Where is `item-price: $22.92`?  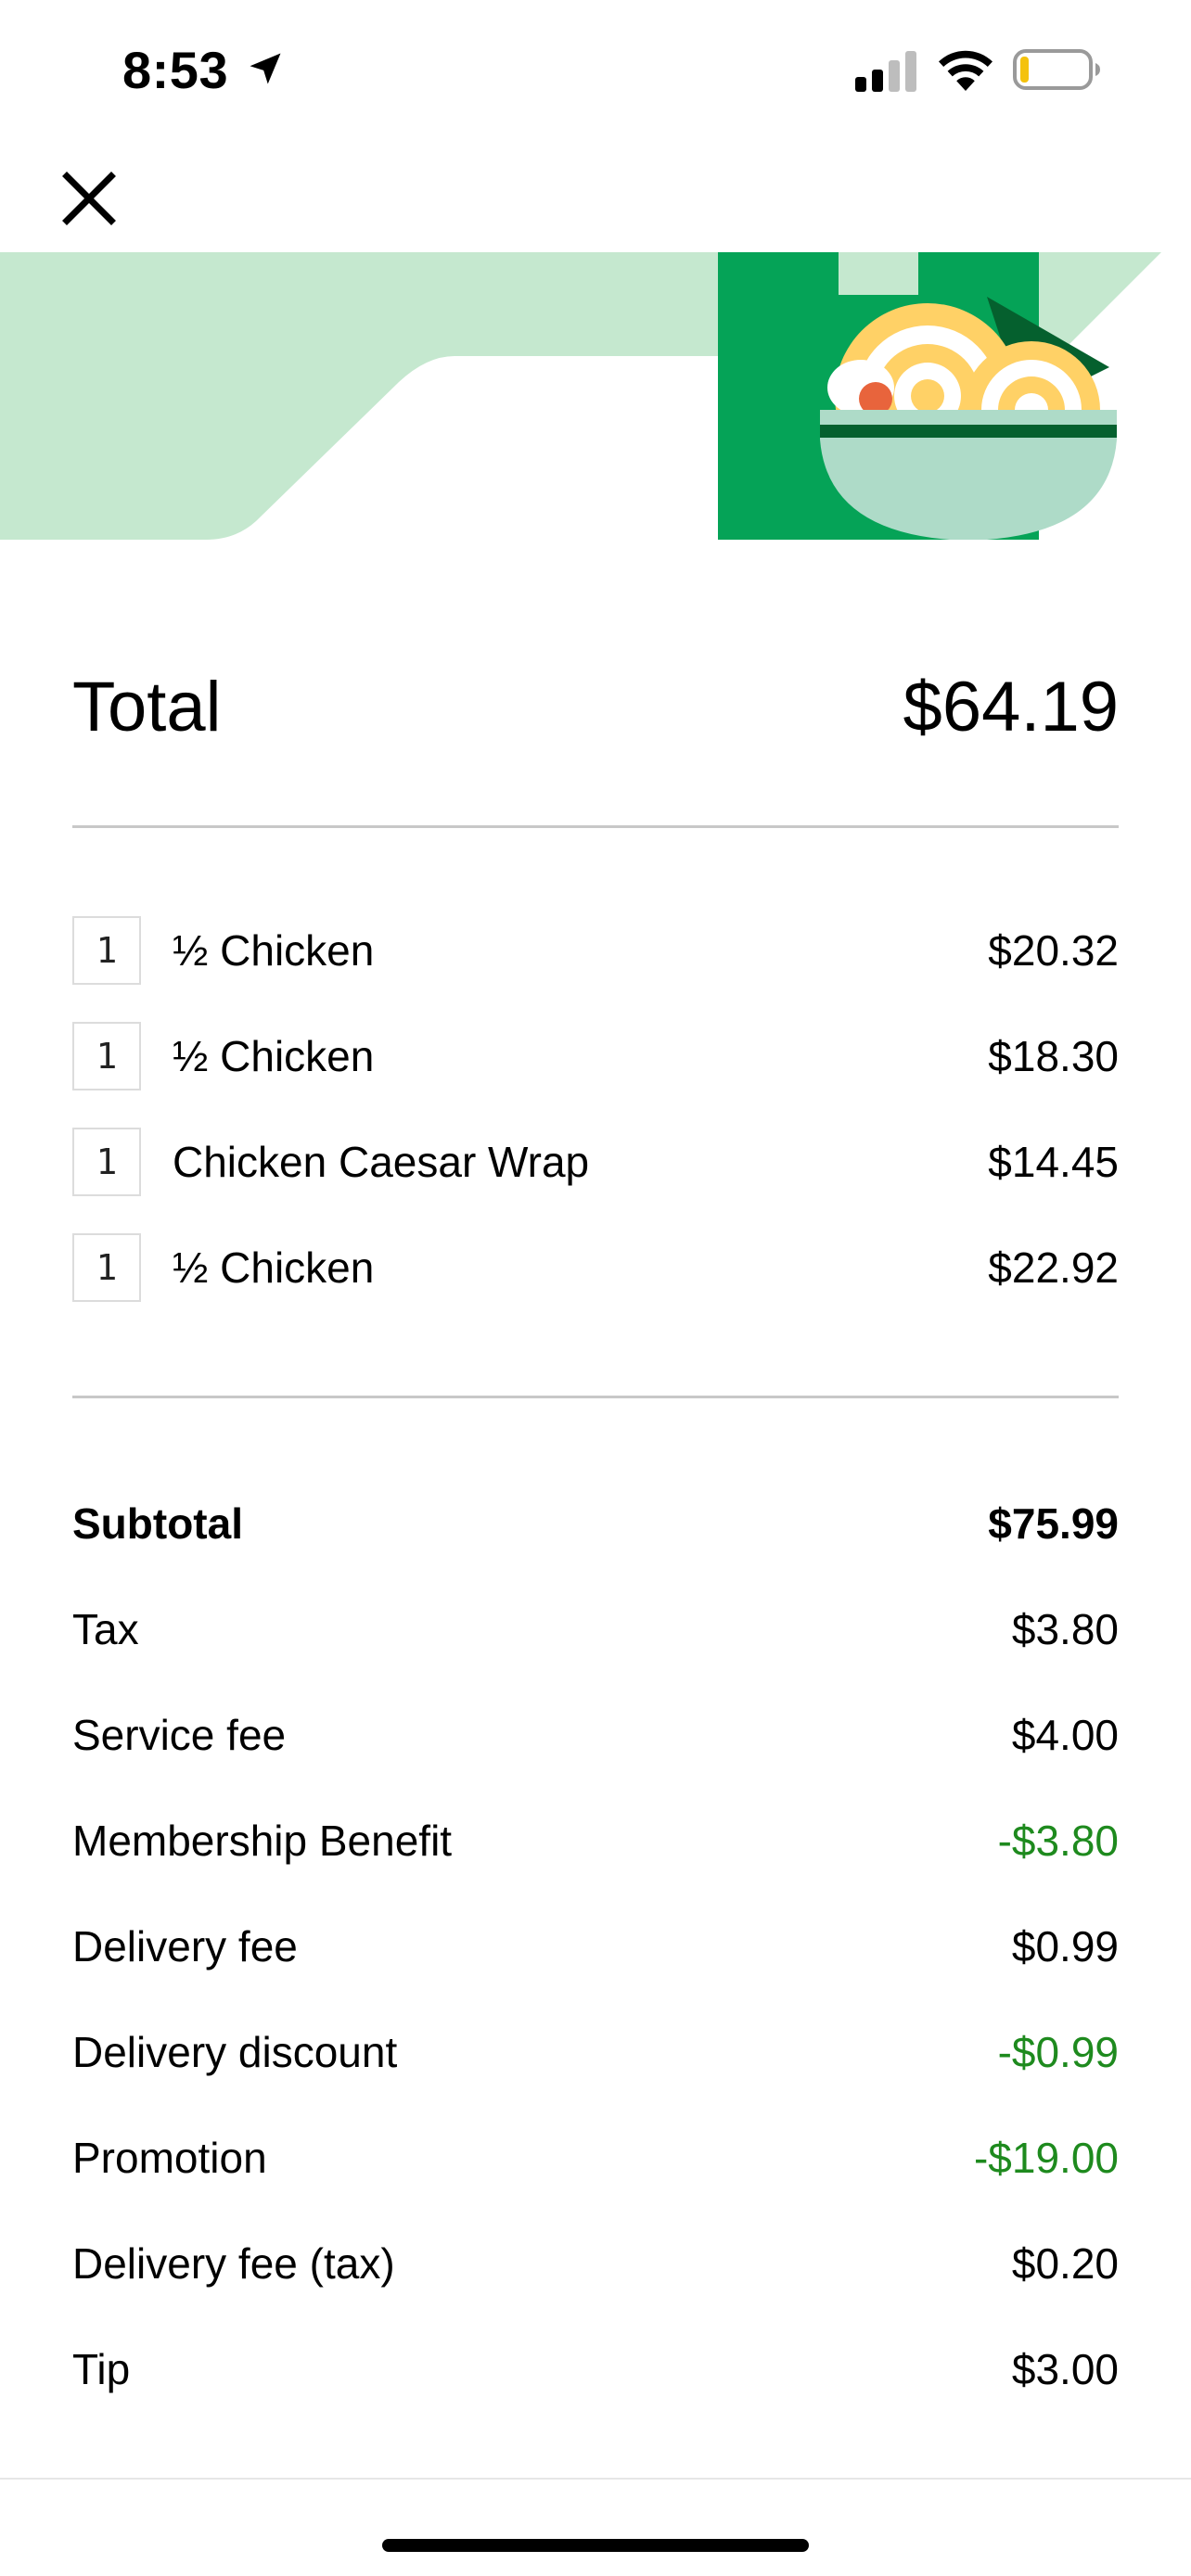
item-price: $22.92 is located at coordinates (1053, 1267).